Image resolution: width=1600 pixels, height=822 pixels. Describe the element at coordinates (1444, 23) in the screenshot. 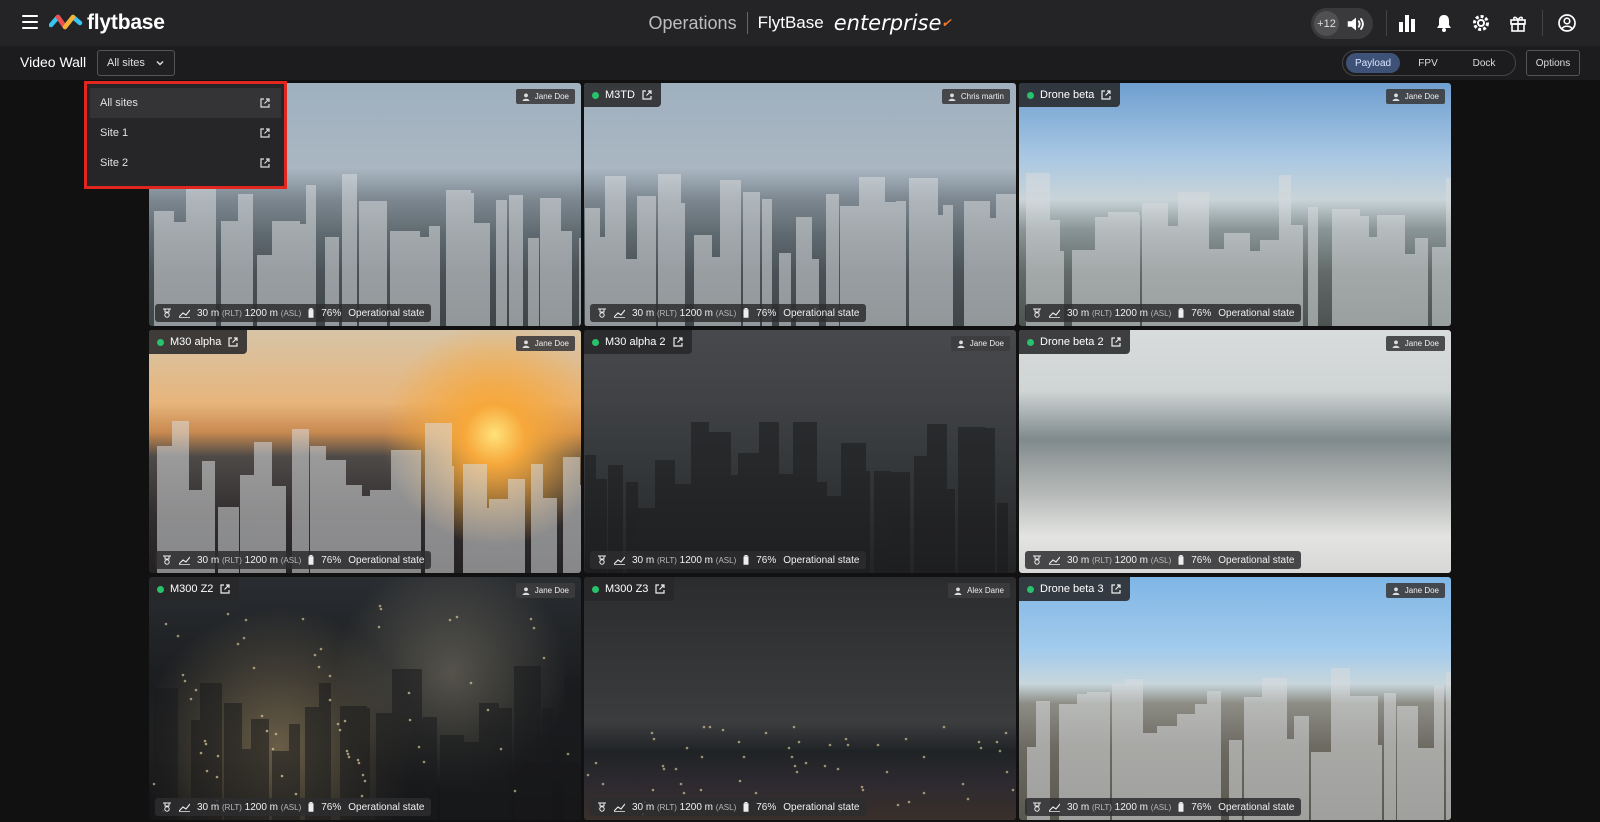

I see `bell-icon` at that location.